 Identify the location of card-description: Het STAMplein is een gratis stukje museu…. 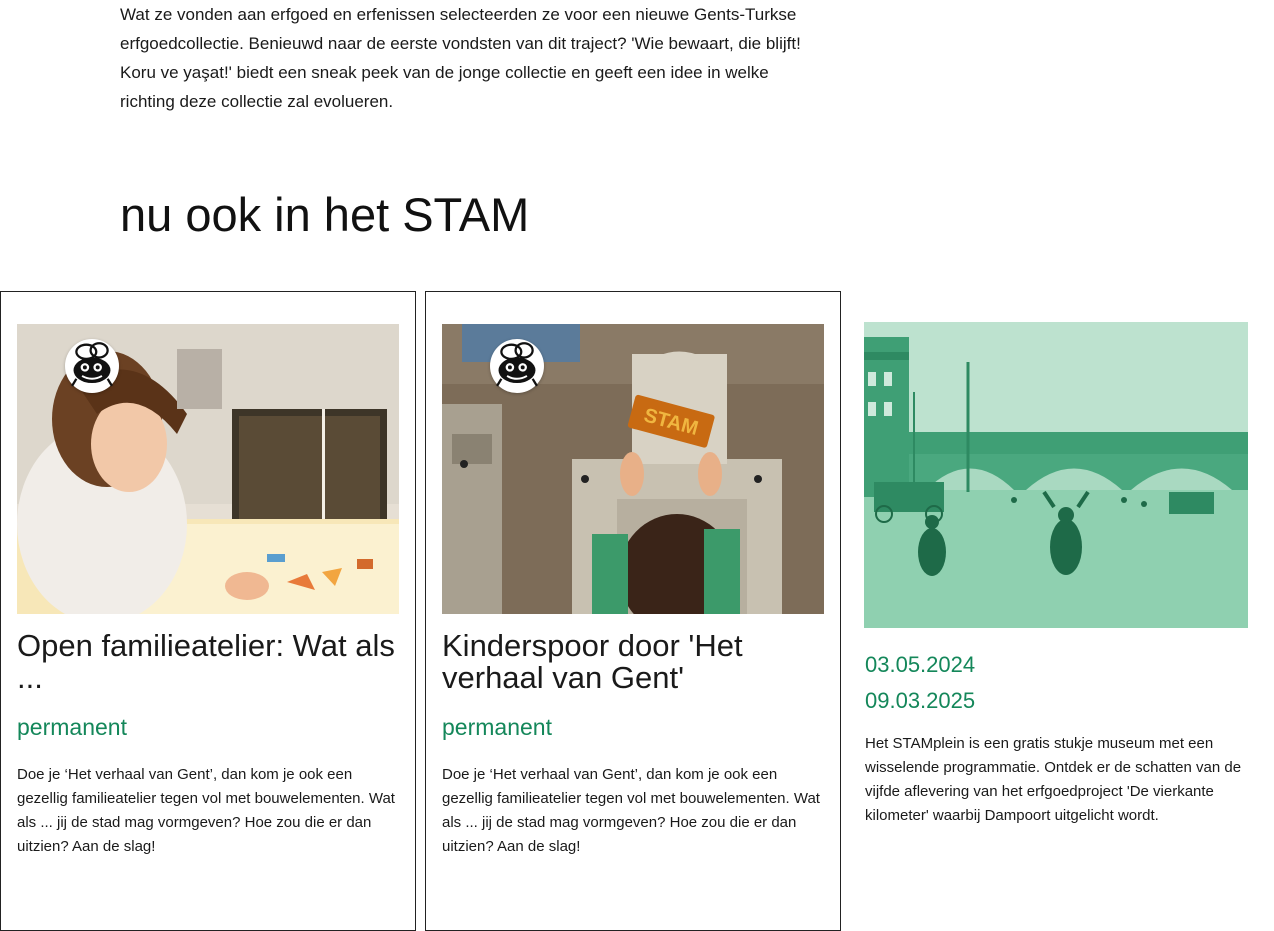
(1053, 779).